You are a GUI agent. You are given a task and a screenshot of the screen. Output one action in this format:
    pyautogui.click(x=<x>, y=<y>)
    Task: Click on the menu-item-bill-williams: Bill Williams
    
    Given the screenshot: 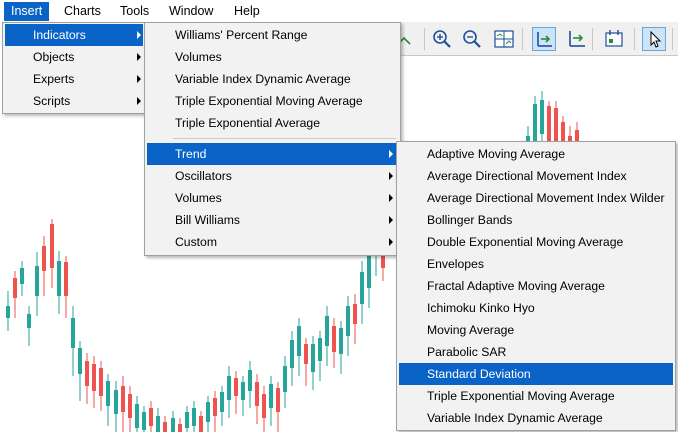 What is the action you would take?
    pyautogui.click(x=272, y=220)
    